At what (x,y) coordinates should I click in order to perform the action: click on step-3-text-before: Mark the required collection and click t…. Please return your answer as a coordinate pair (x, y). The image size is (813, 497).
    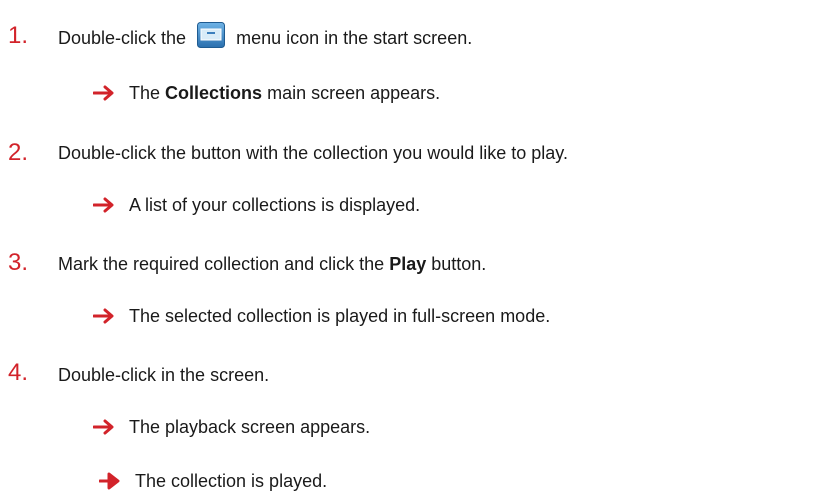
    Looking at the image, I should click on (221, 264).